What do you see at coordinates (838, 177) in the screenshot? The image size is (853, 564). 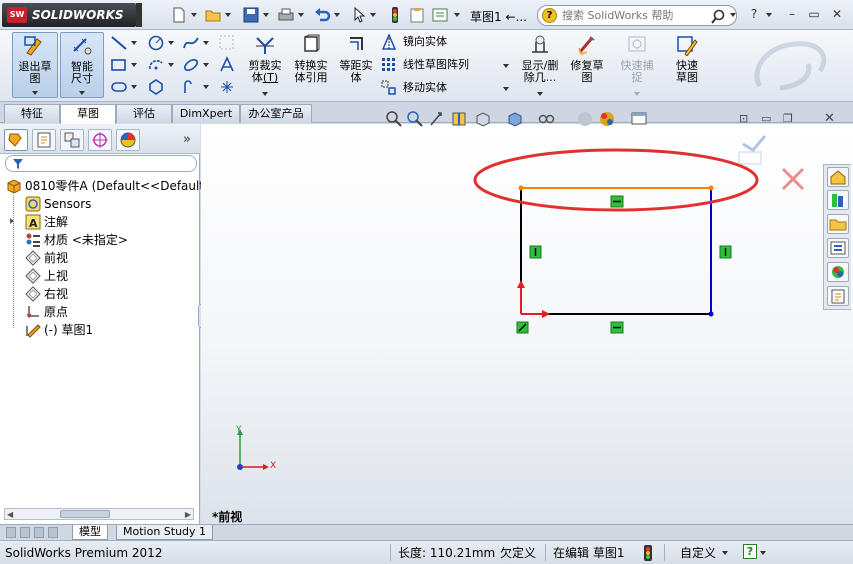 I see `solidworks-resources-tab` at bounding box center [838, 177].